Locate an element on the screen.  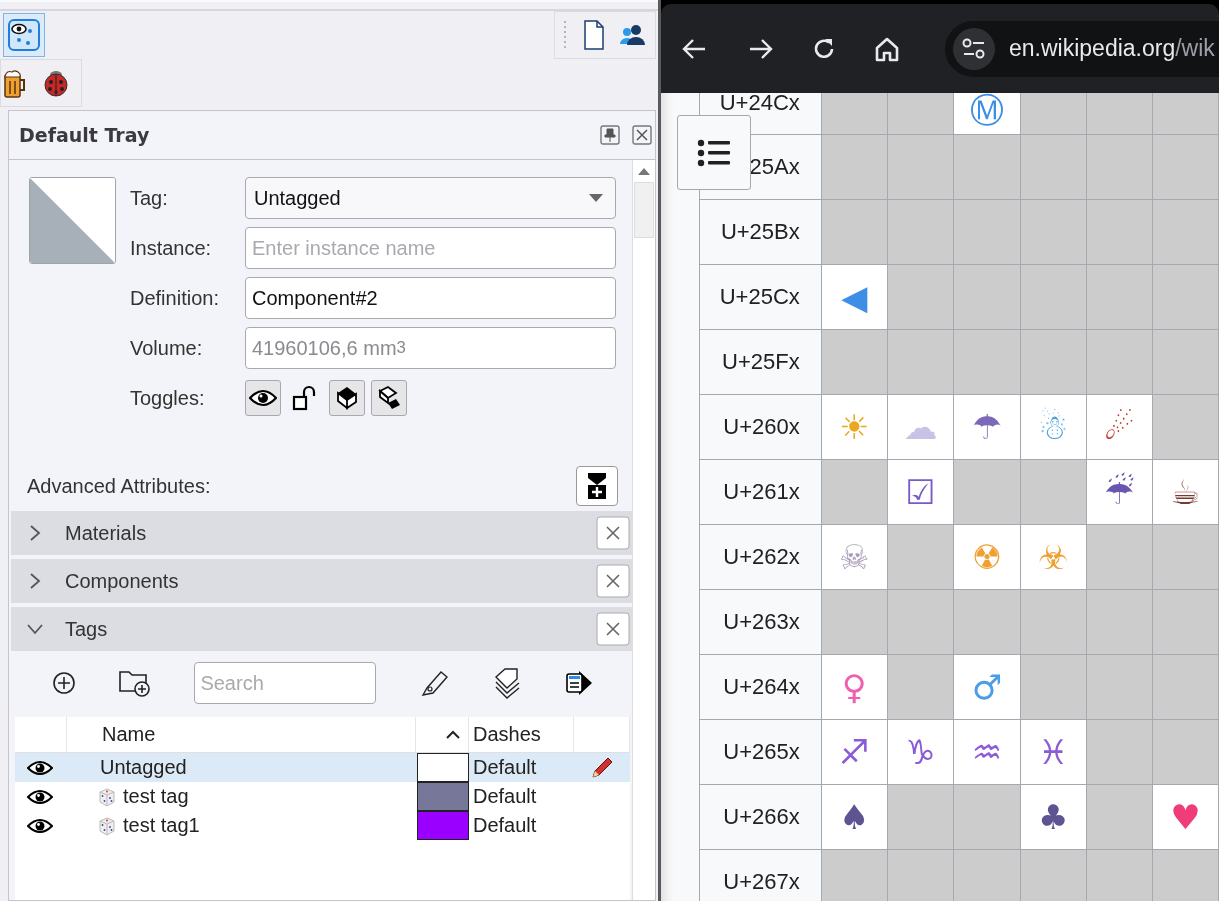
emoji-glyph: Ⓜ is located at coordinates (987, 111).